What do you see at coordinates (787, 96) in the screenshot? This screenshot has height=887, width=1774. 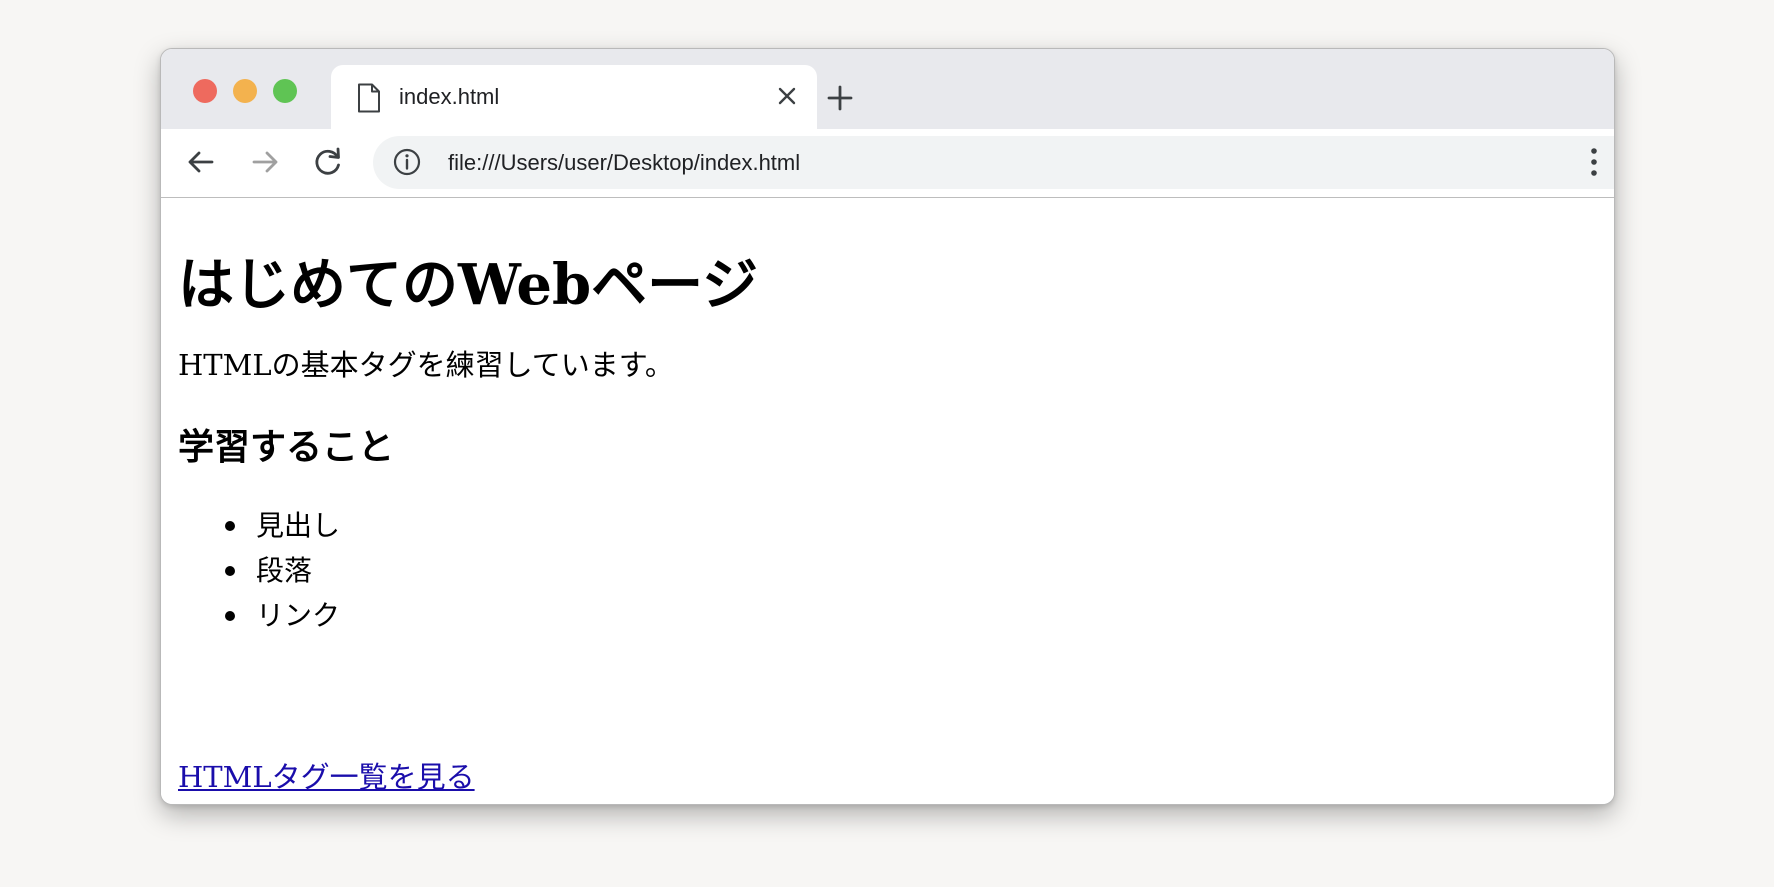 I see `close-icon` at bounding box center [787, 96].